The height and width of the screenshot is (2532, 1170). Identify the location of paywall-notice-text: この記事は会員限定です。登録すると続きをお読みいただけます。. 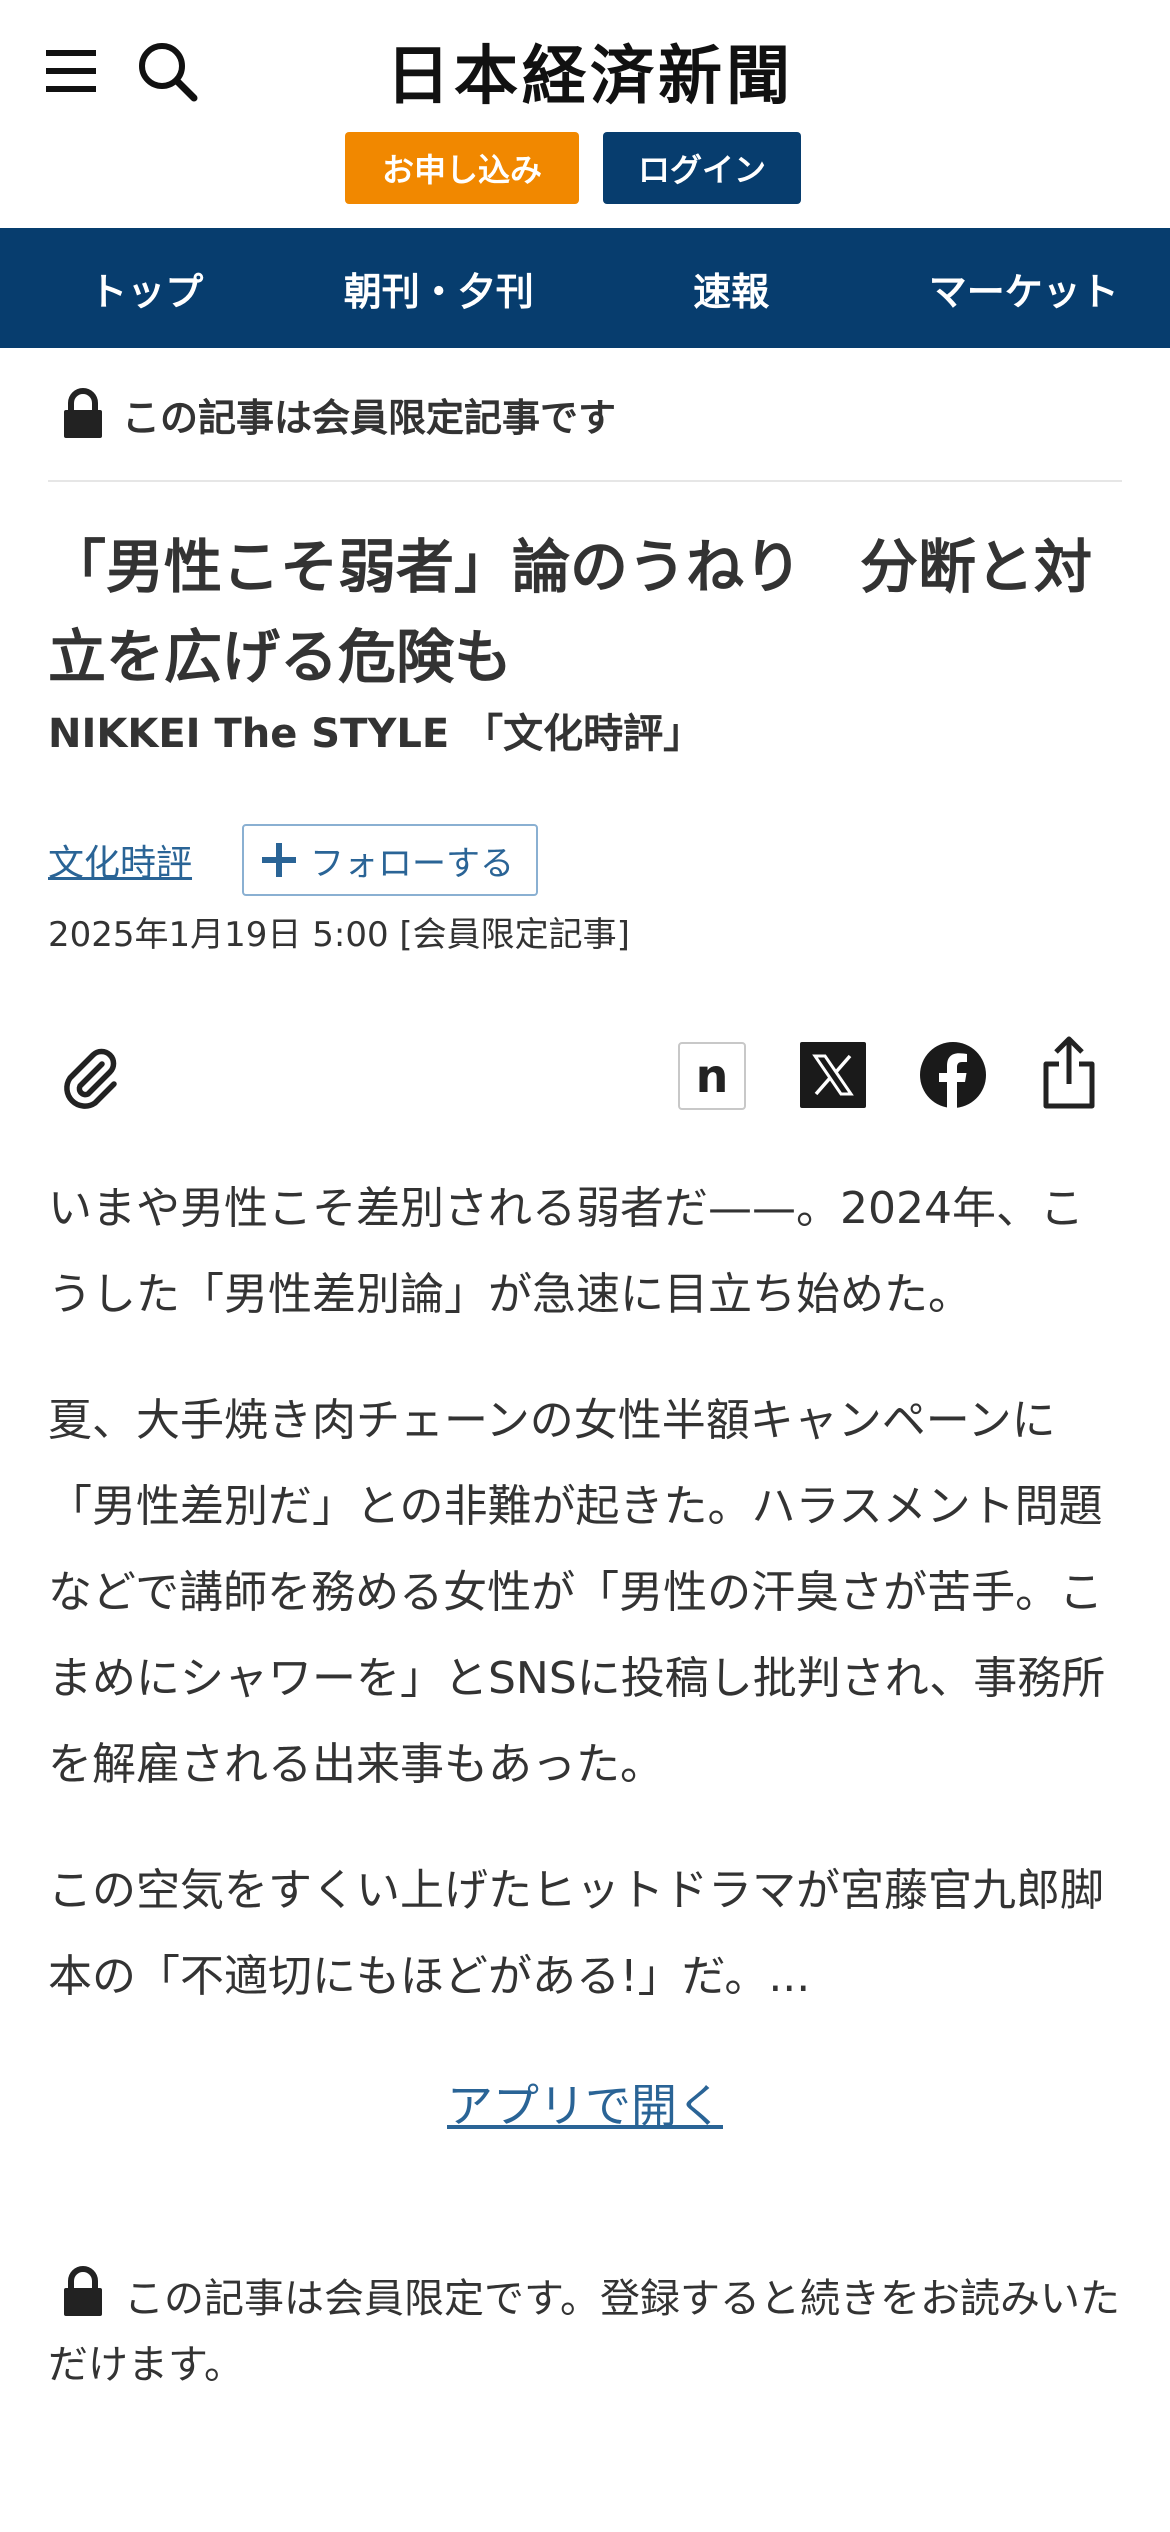
(584, 2332).